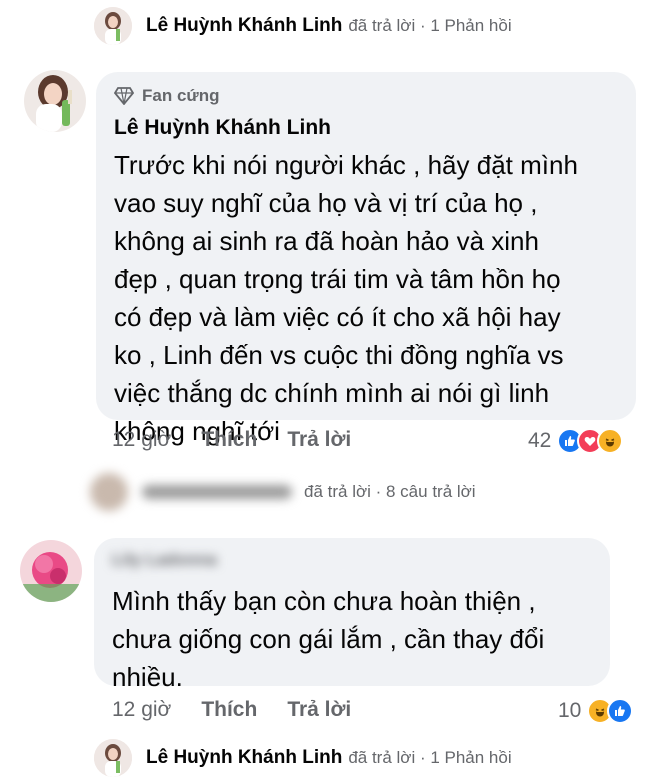  What do you see at coordinates (570, 710) in the screenshot?
I see `reaction-count: 10` at bounding box center [570, 710].